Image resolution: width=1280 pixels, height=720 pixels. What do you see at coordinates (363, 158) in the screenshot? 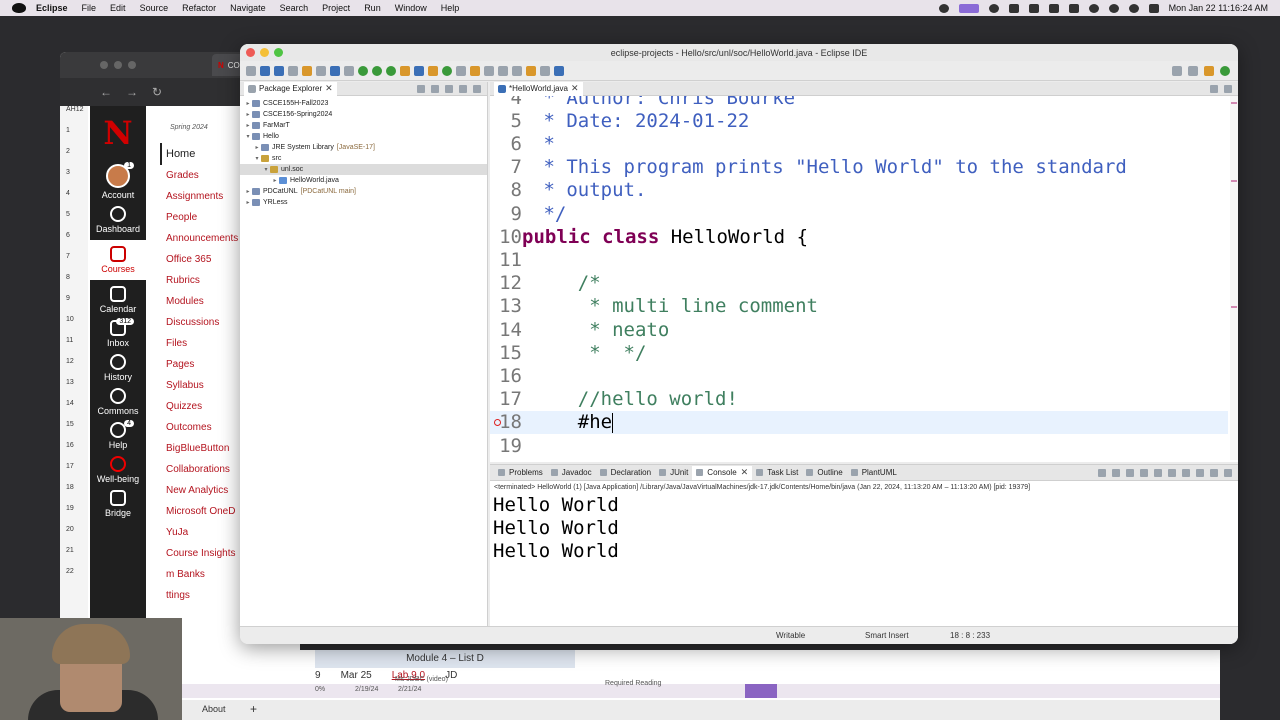
I see `tree-item: ▾ src` at bounding box center [363, 158].